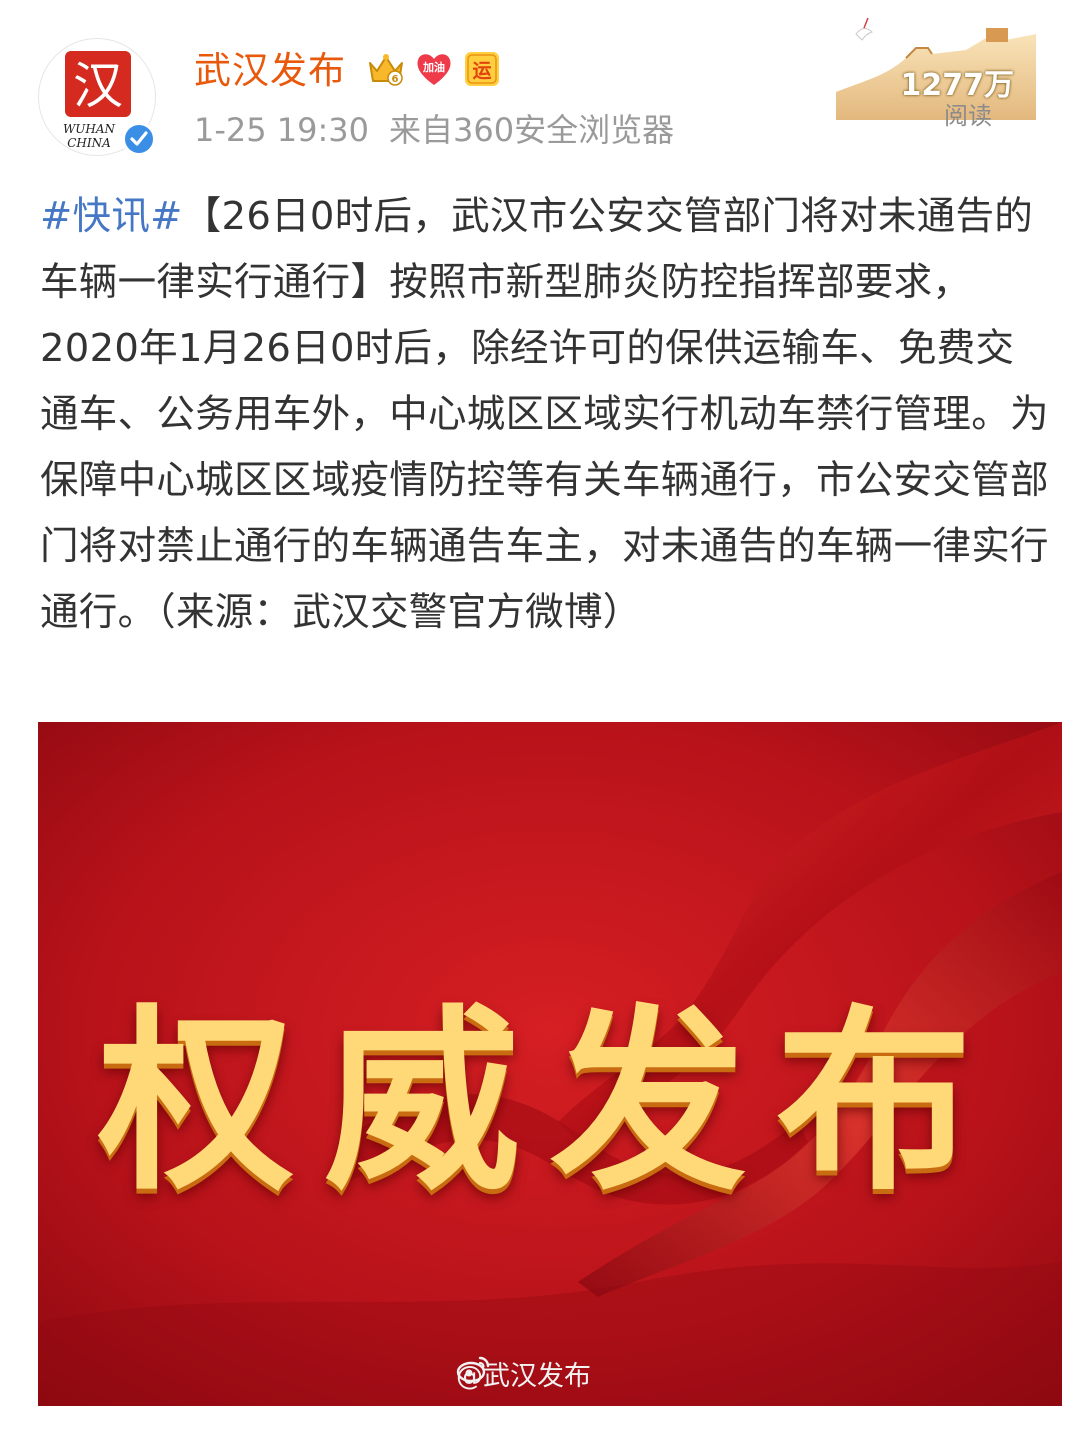 Image resolution: width=1080 pixels, height=1455 pixels. What do you see at coordinates (111, 216) in the screenshot?
I see `hashtag-link: #快讯#` at bounding box center [111, 216].